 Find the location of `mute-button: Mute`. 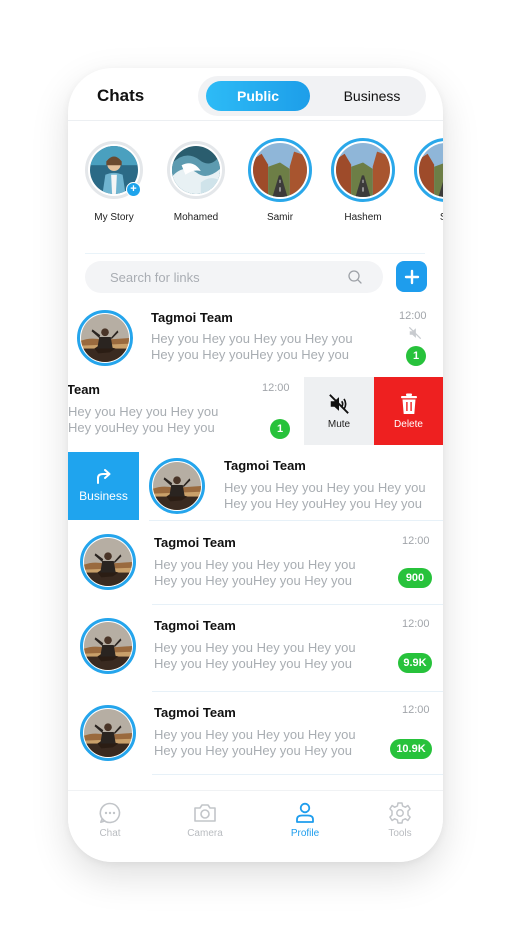

mute-button: Mute is located at coordinates (339, 411).